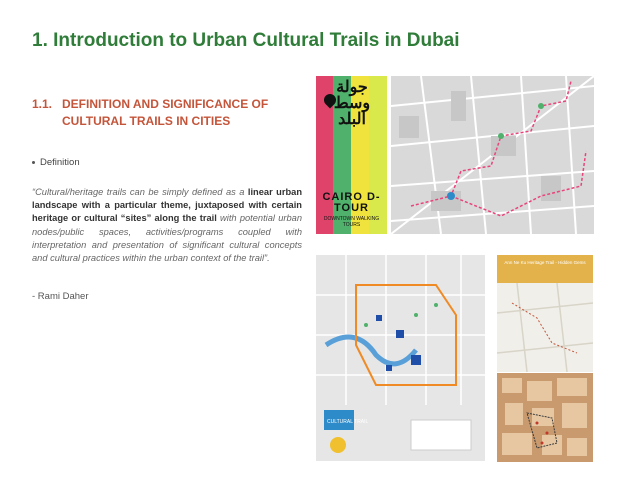 This screenshot has width=621, height=497. I want to click on definition-bullet: Definition, so click(56, 162).